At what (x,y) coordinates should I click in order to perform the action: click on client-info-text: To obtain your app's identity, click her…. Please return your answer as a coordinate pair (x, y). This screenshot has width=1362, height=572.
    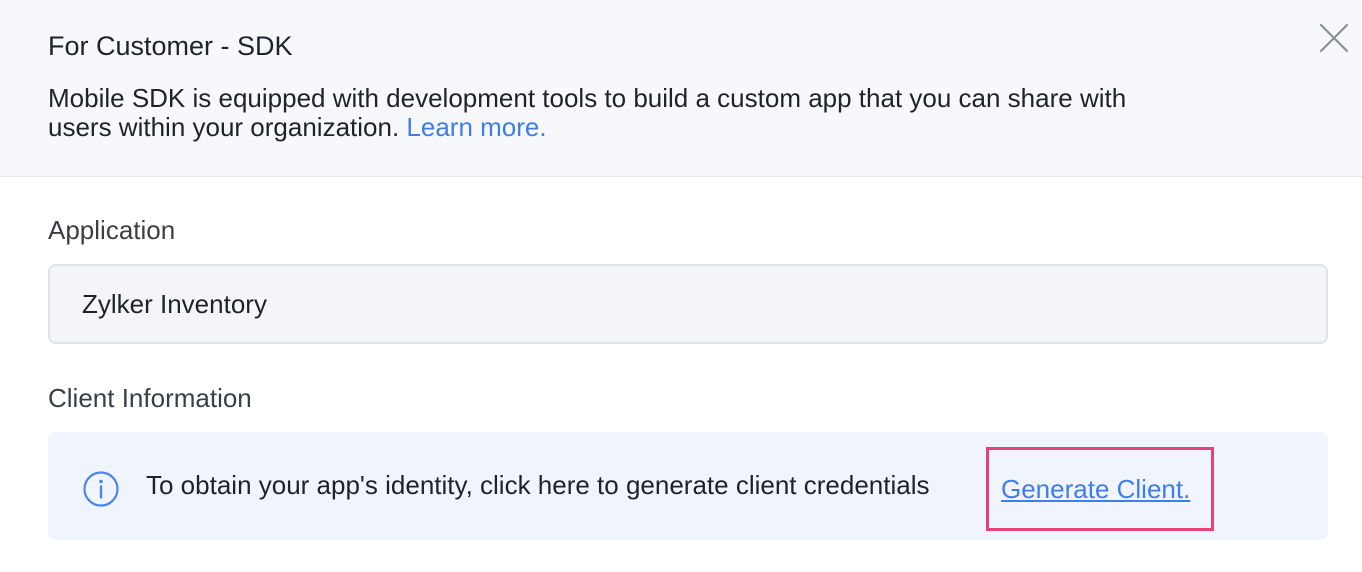
    Looking at the image, I should click on (538, 485).